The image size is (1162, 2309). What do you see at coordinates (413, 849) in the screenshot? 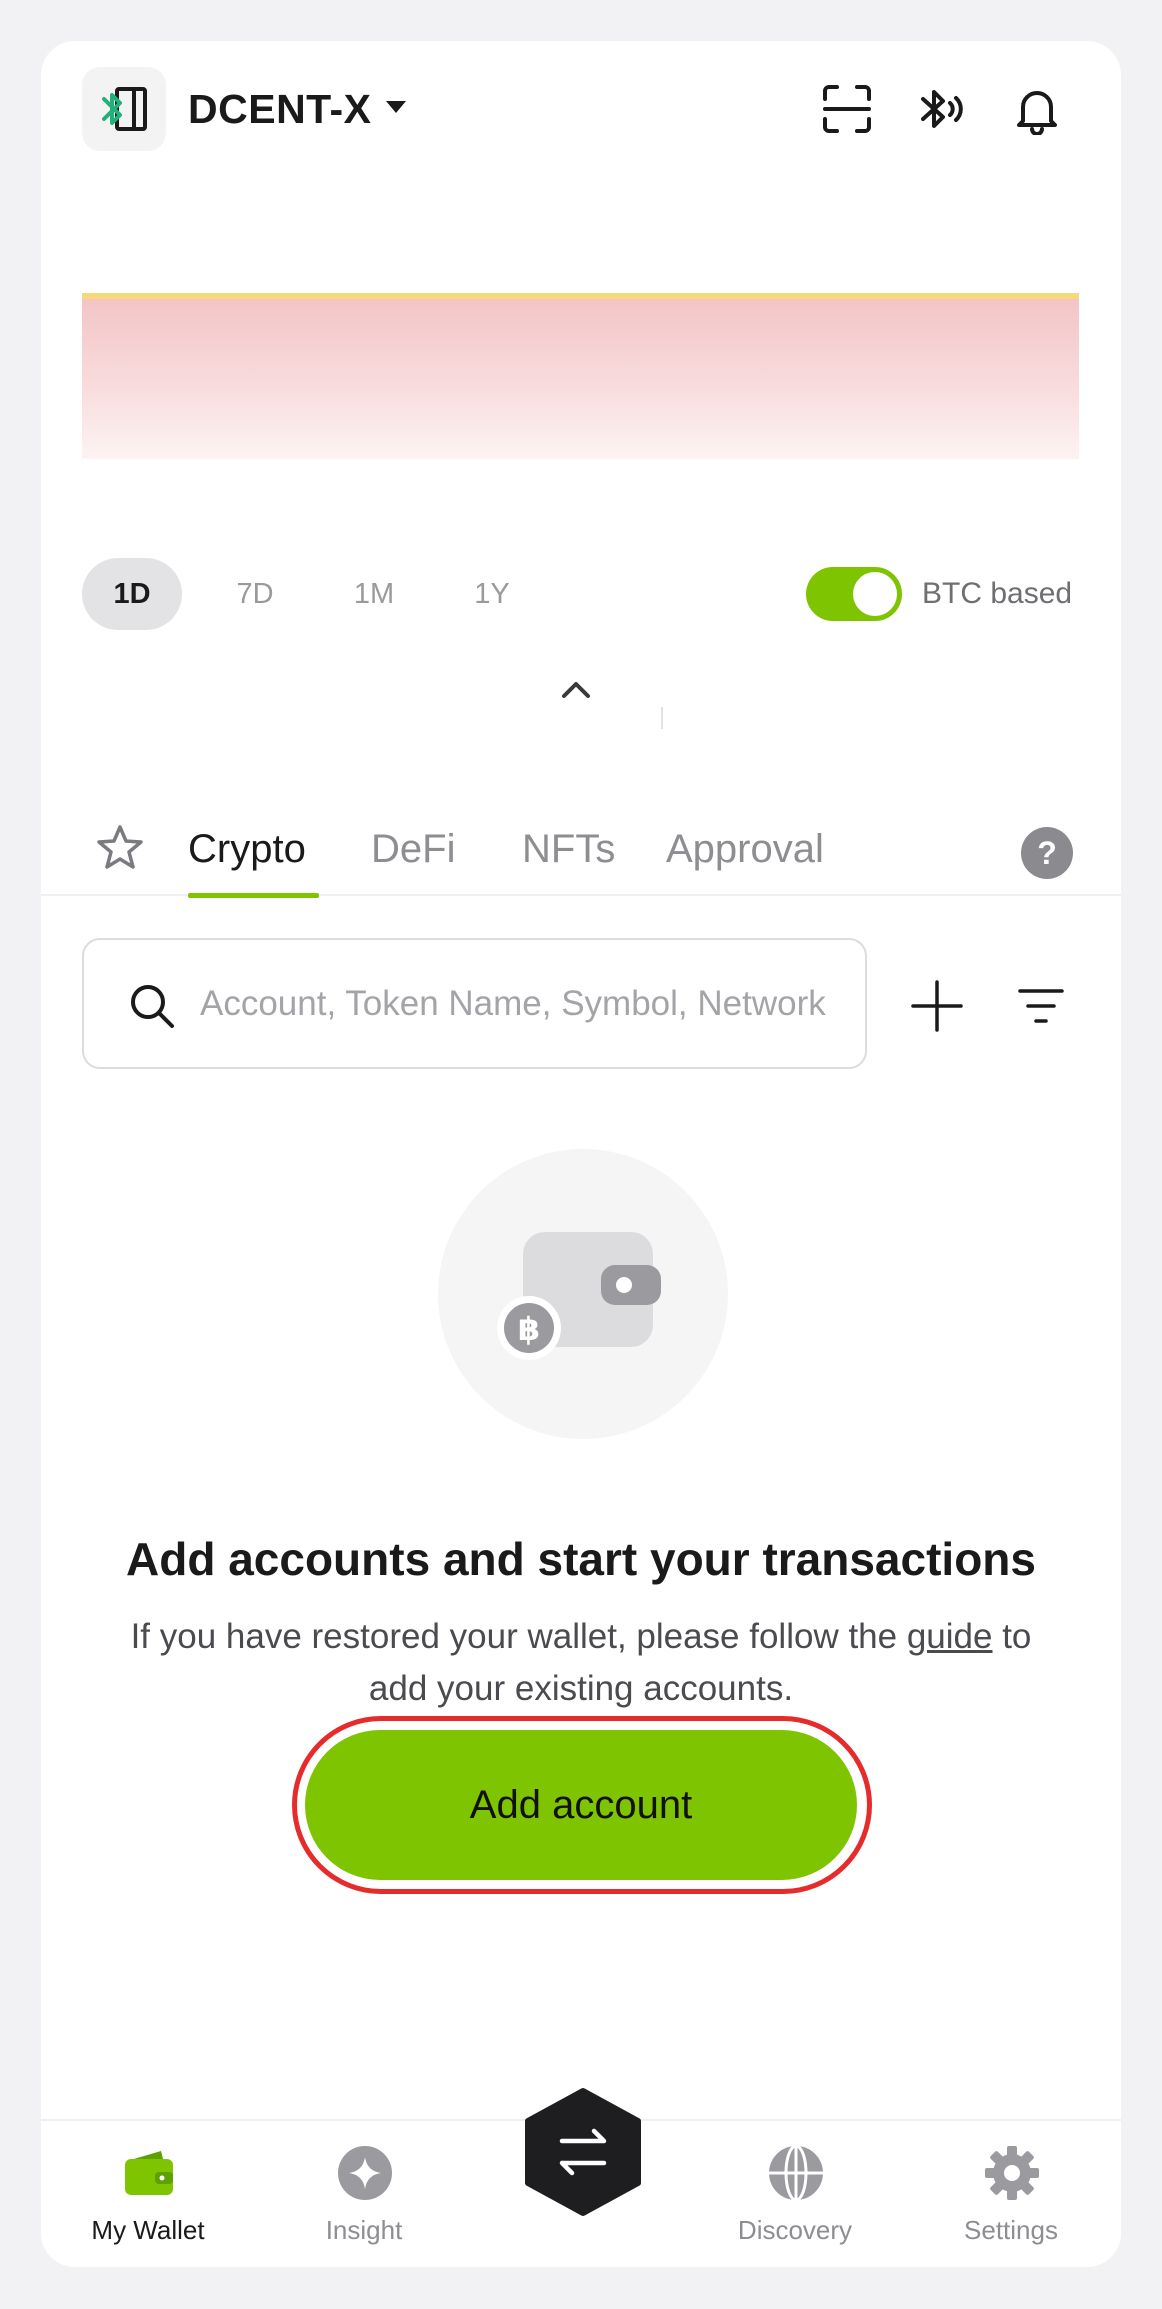
I see `tab-defi: DeFi` at bounding box center [413, 849].